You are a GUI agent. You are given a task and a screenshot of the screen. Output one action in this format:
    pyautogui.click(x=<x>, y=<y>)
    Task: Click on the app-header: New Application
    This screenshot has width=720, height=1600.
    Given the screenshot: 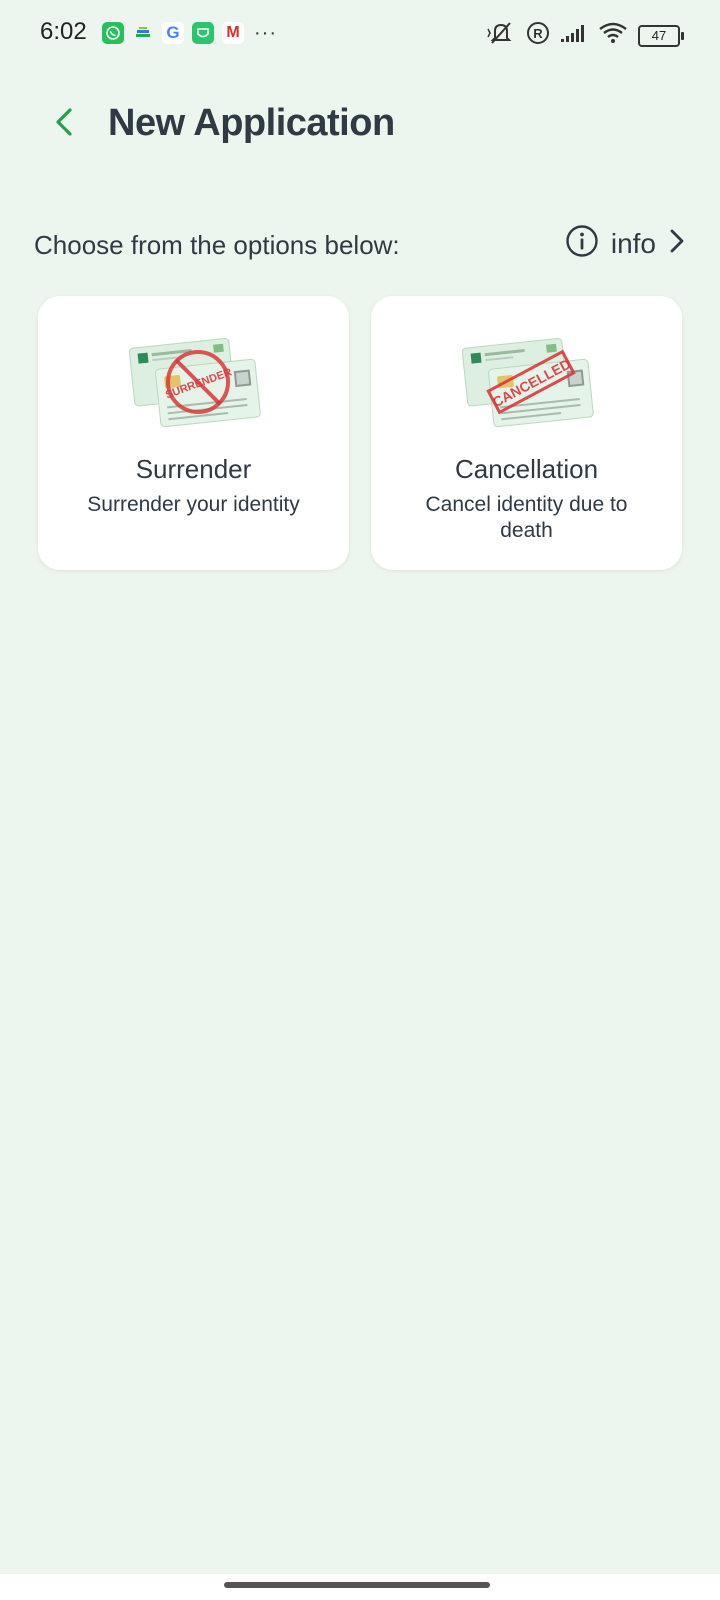 What is the action you would take?
    pyautogui.click(x=360, y=125)
    